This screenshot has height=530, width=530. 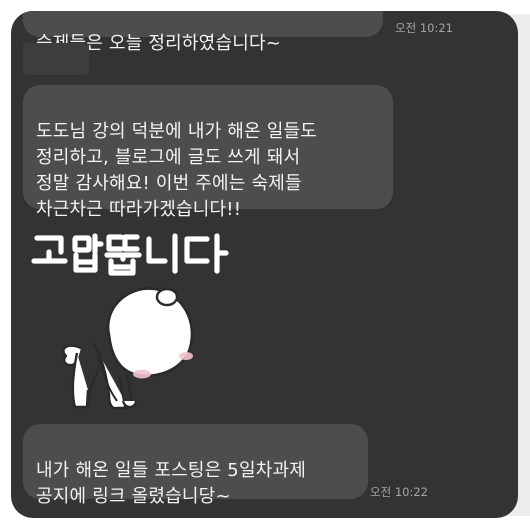 I want to click on sticker-caption-lettering, so click(x=130, y=254).